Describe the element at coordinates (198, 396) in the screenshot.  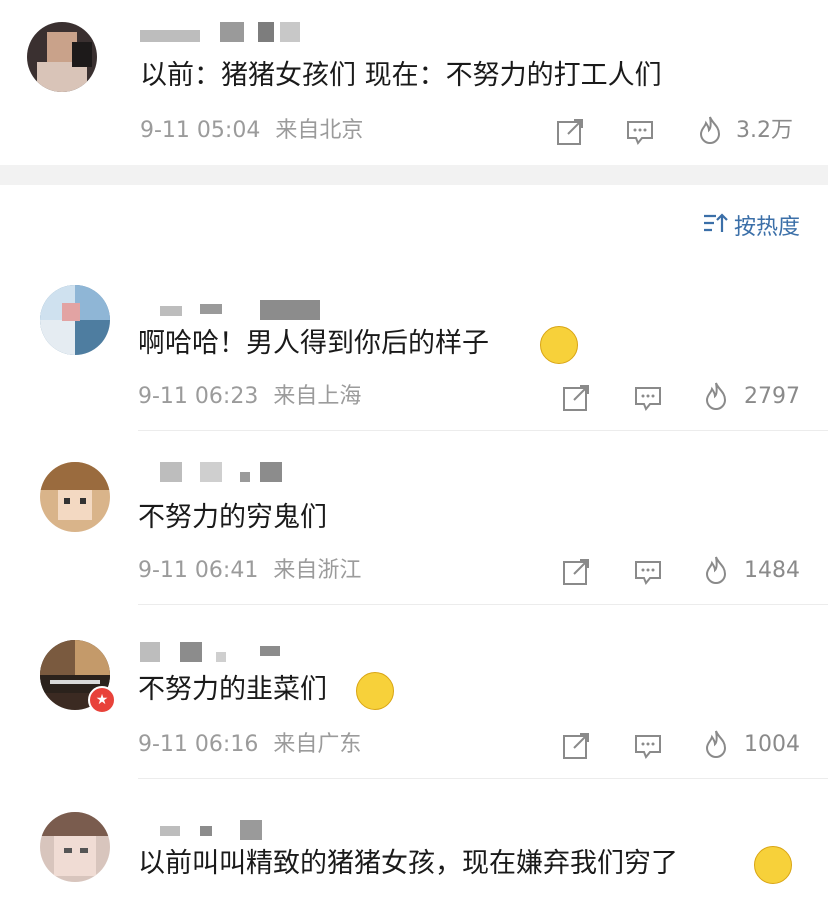
I see `comment-time: 9-11 06:23` at that location.